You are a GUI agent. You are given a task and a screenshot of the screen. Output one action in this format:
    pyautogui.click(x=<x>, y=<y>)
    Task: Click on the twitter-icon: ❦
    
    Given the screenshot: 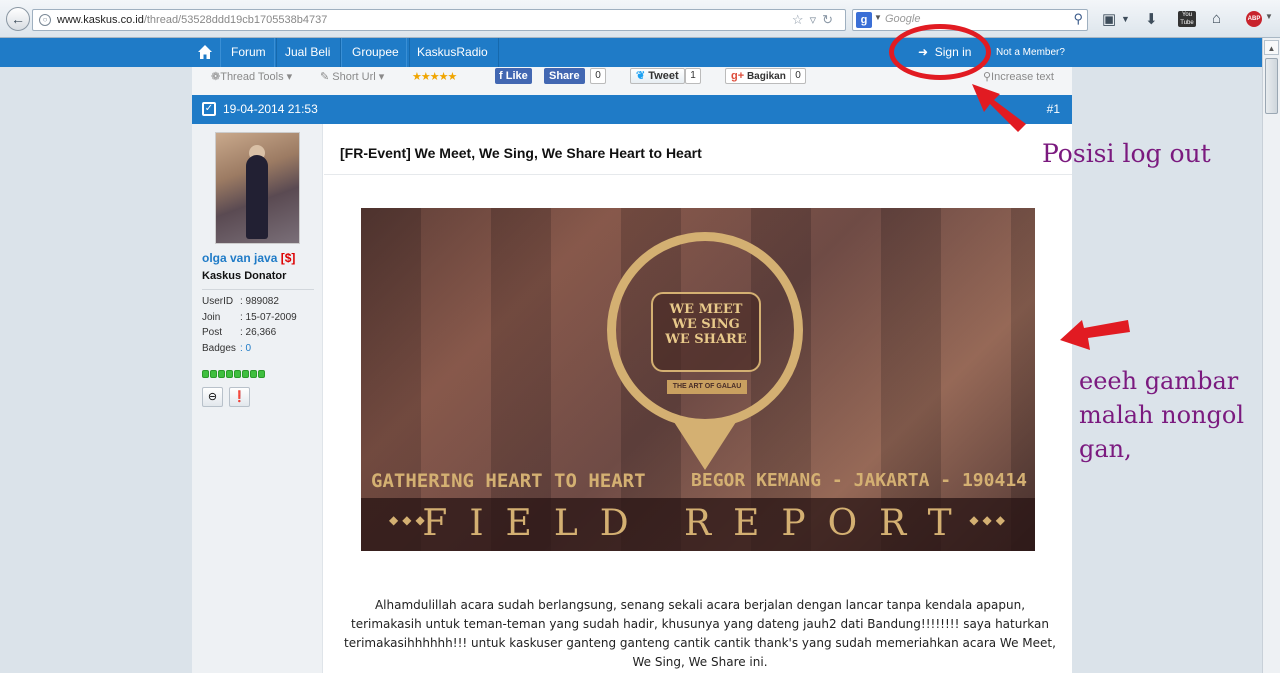 What is the action you would take?
    pyautogui.click(x=641, y=76)
    